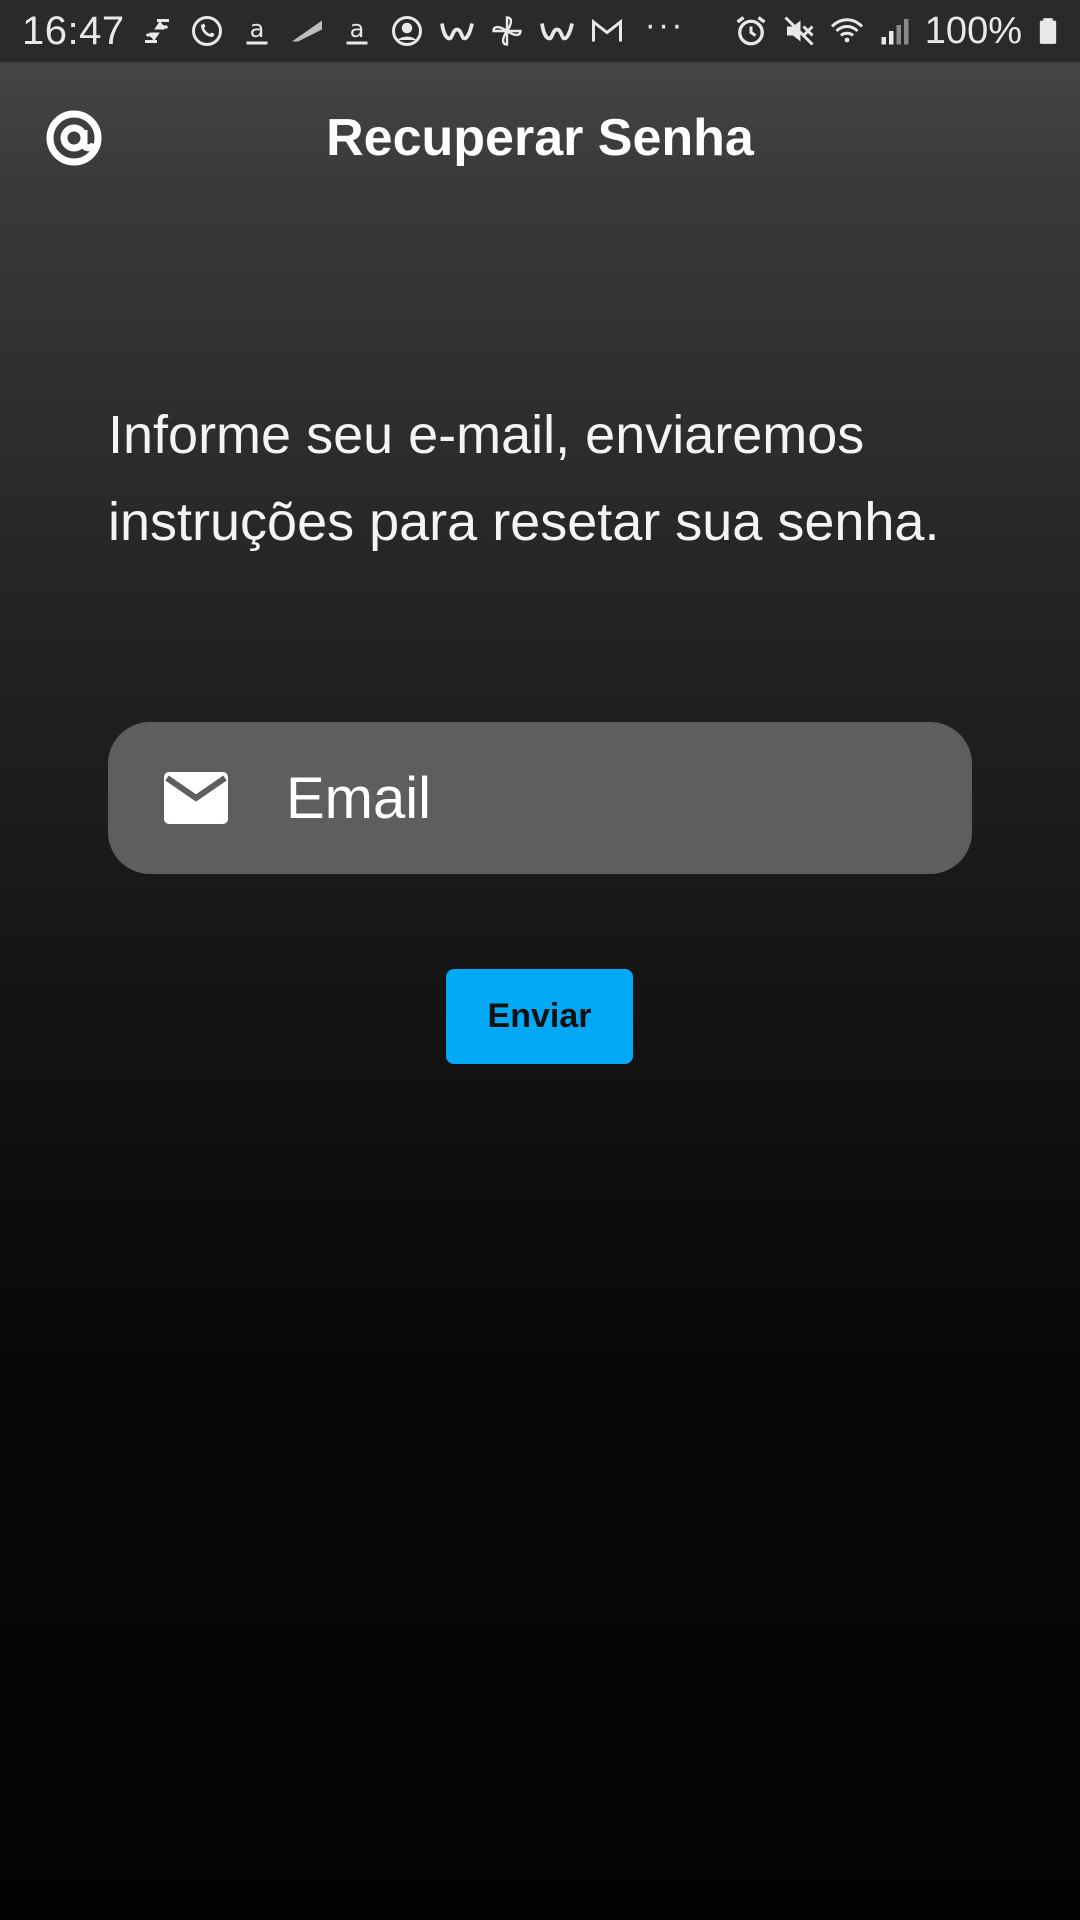 The width and height of the screenshot is (1080, 1920). Describe the element at coordinates (664, 25) in the screenshot. I see `more-notifications-icon: ···` at that location.